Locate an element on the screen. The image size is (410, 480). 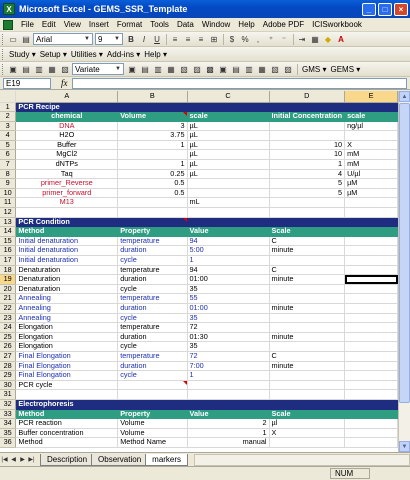
cell-c: 72 is located at coordinates (228, 327).